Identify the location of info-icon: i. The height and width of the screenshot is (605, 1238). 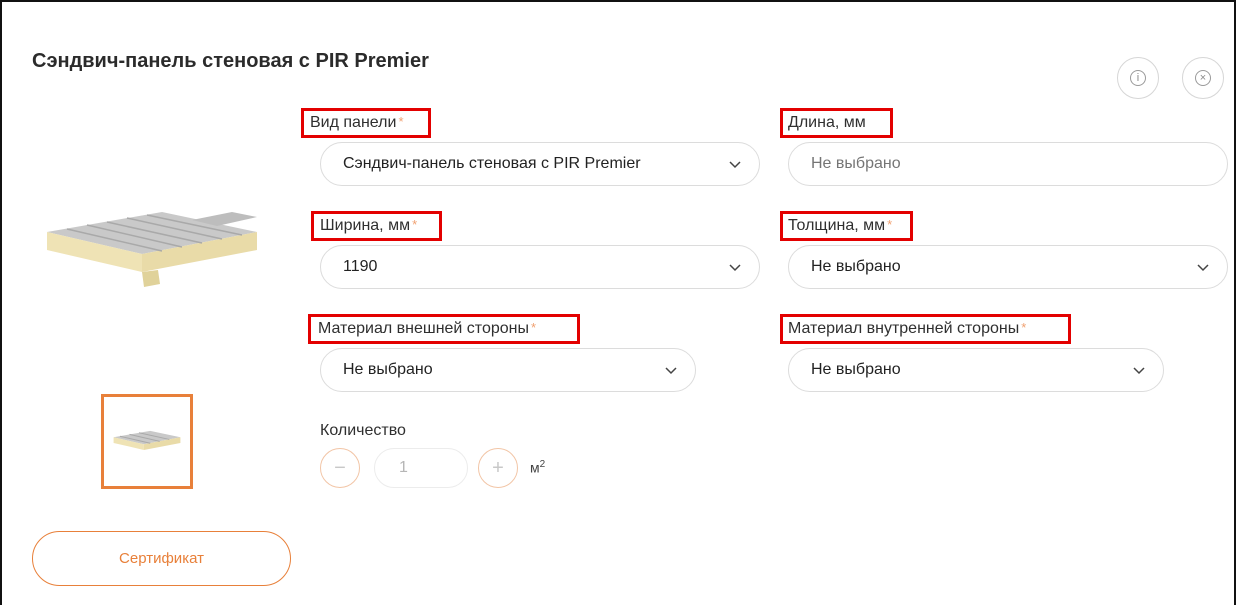
(1138, 78).